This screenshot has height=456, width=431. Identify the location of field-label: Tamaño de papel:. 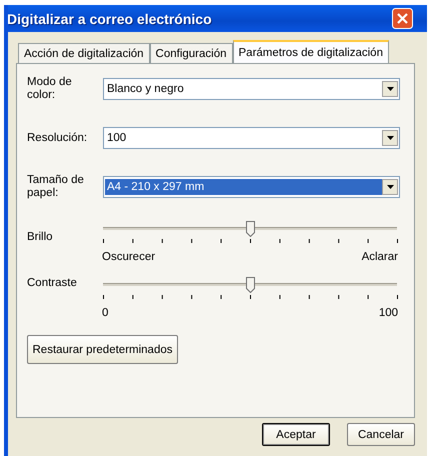
(56, 187).